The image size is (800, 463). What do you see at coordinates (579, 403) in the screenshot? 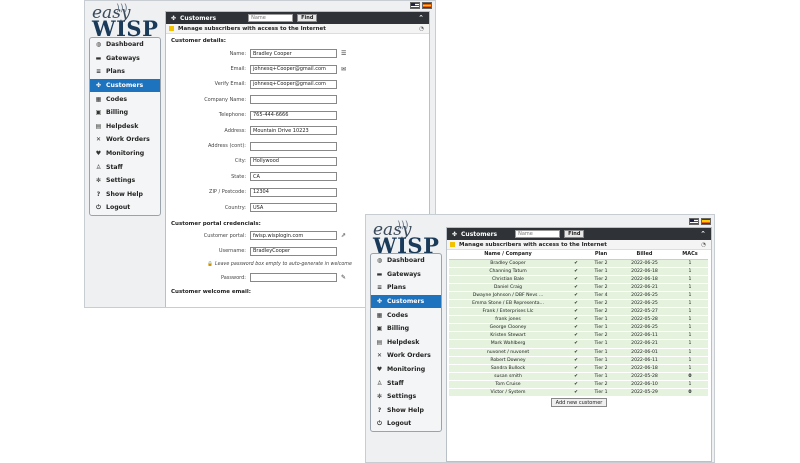
I see `add-customer-button: Add new customer` at bounding box center [579, 403].